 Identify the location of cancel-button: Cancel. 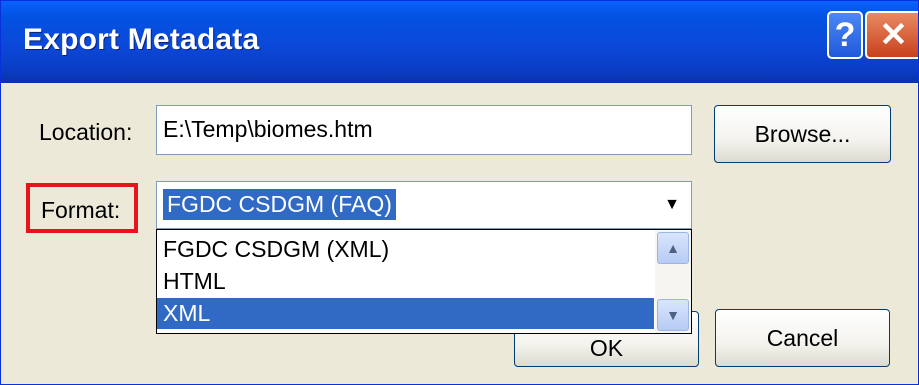
(802, 338).